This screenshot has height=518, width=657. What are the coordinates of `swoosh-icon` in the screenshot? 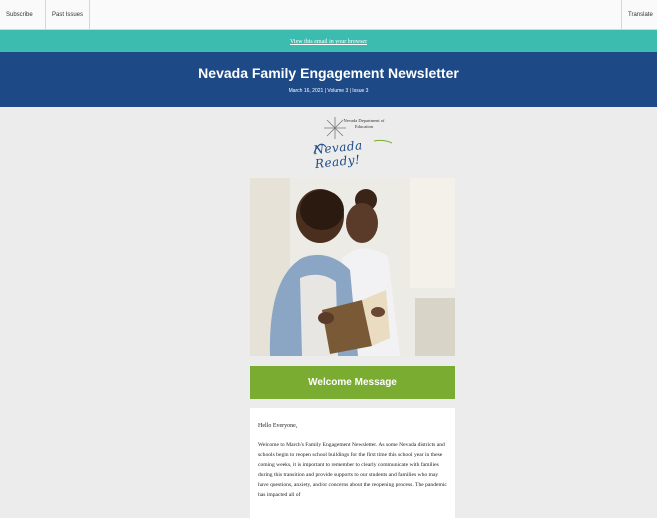 It's located at (353, 146).